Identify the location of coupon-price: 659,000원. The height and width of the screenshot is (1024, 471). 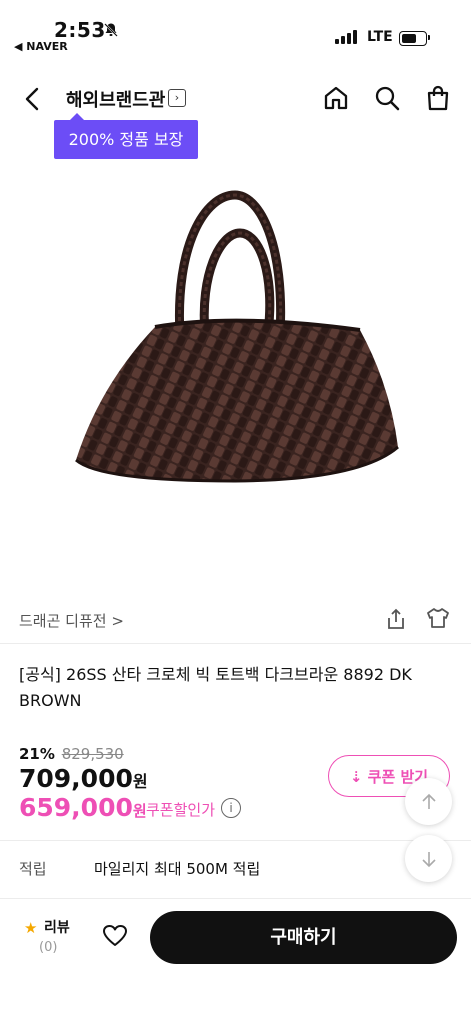
(83, 807).